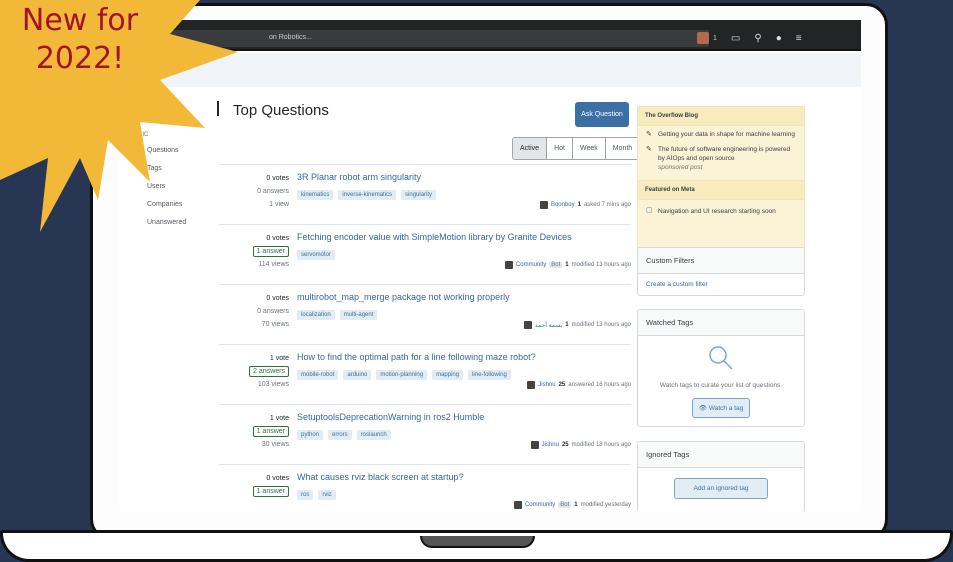  What do you see at coordinates (489, 375) in the screenshot?
I see `tag-chip: line-following` at bounding box center [489, 375].